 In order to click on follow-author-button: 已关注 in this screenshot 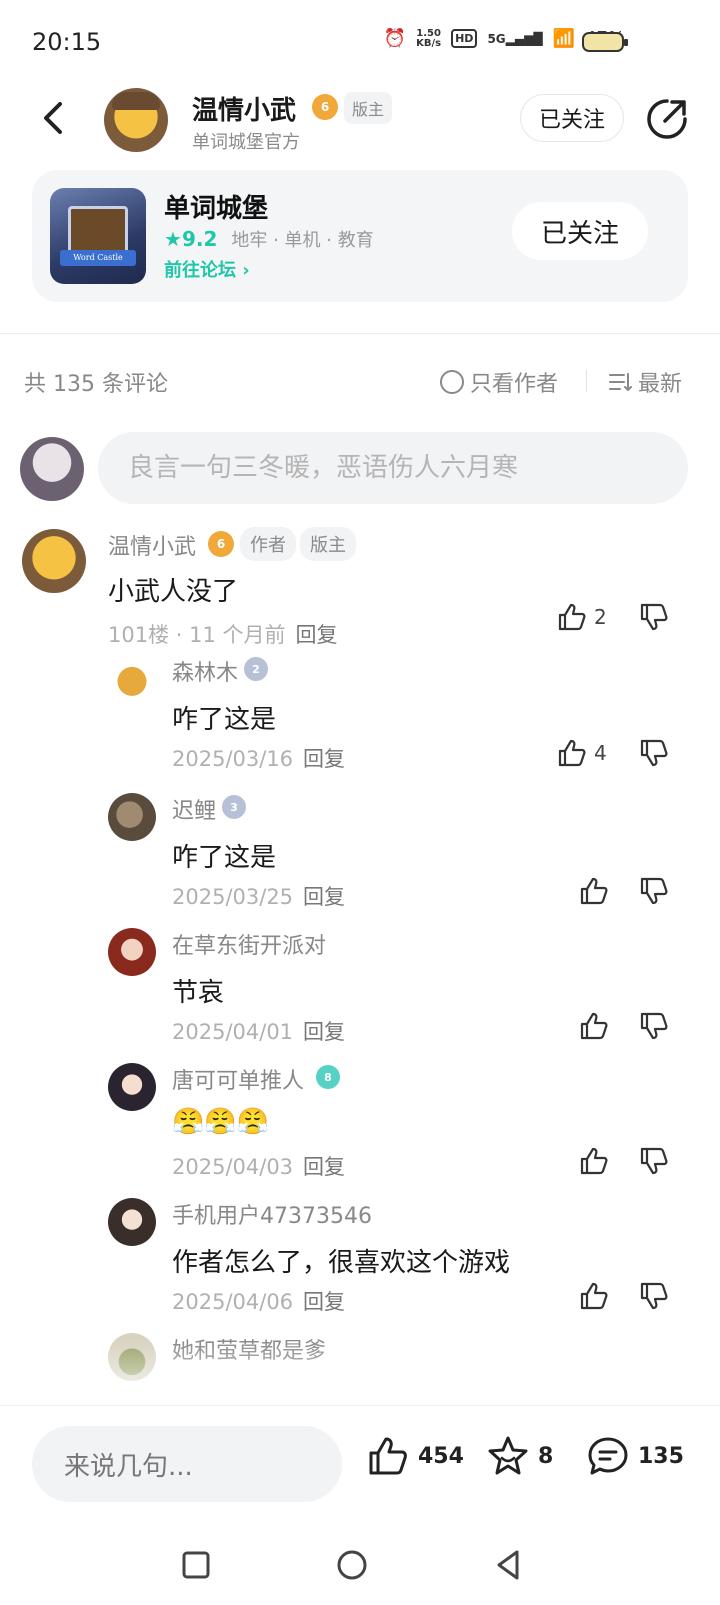, I will do `click(572, 118)`.